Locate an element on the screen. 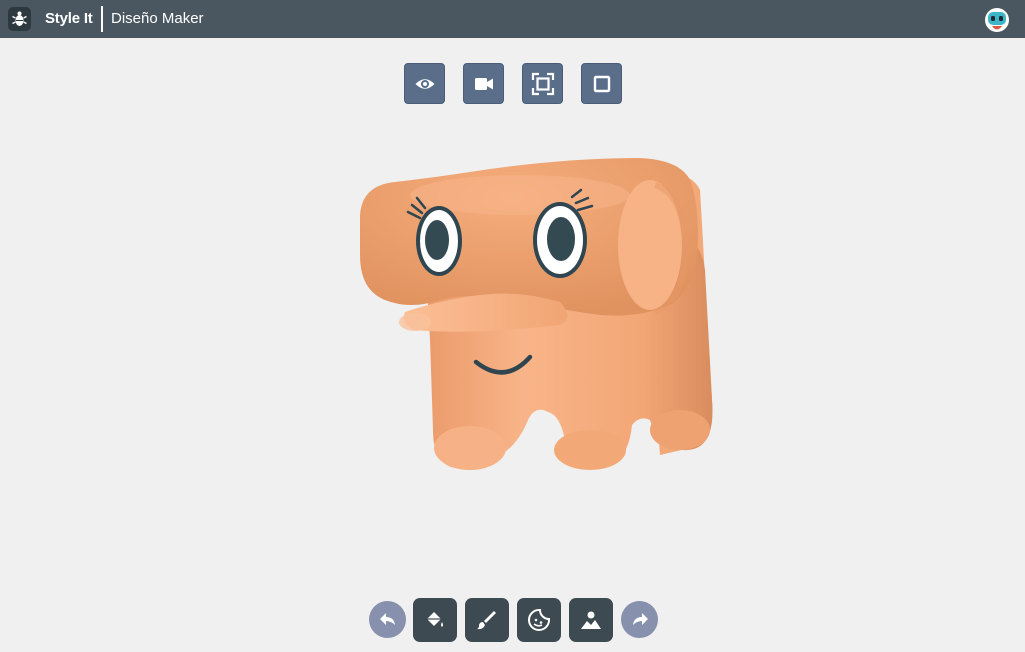 The image size is (1025, 652). brush-tool-button is located at coordinates (487, 620).